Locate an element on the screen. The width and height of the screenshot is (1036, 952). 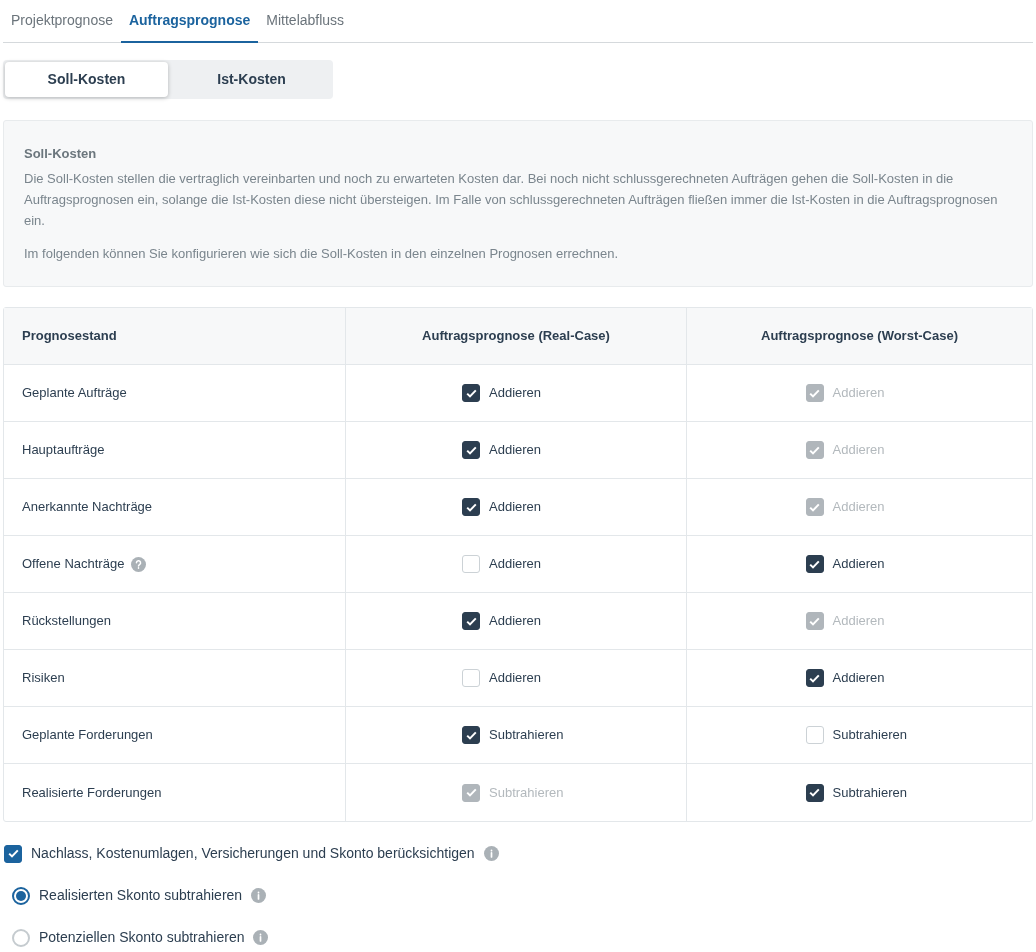
help-icon is located at coordinates (139, 564).